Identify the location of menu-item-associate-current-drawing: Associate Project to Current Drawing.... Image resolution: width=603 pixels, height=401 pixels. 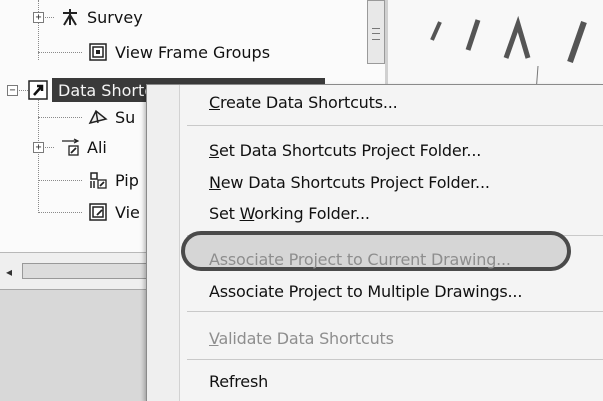
(360, 259).